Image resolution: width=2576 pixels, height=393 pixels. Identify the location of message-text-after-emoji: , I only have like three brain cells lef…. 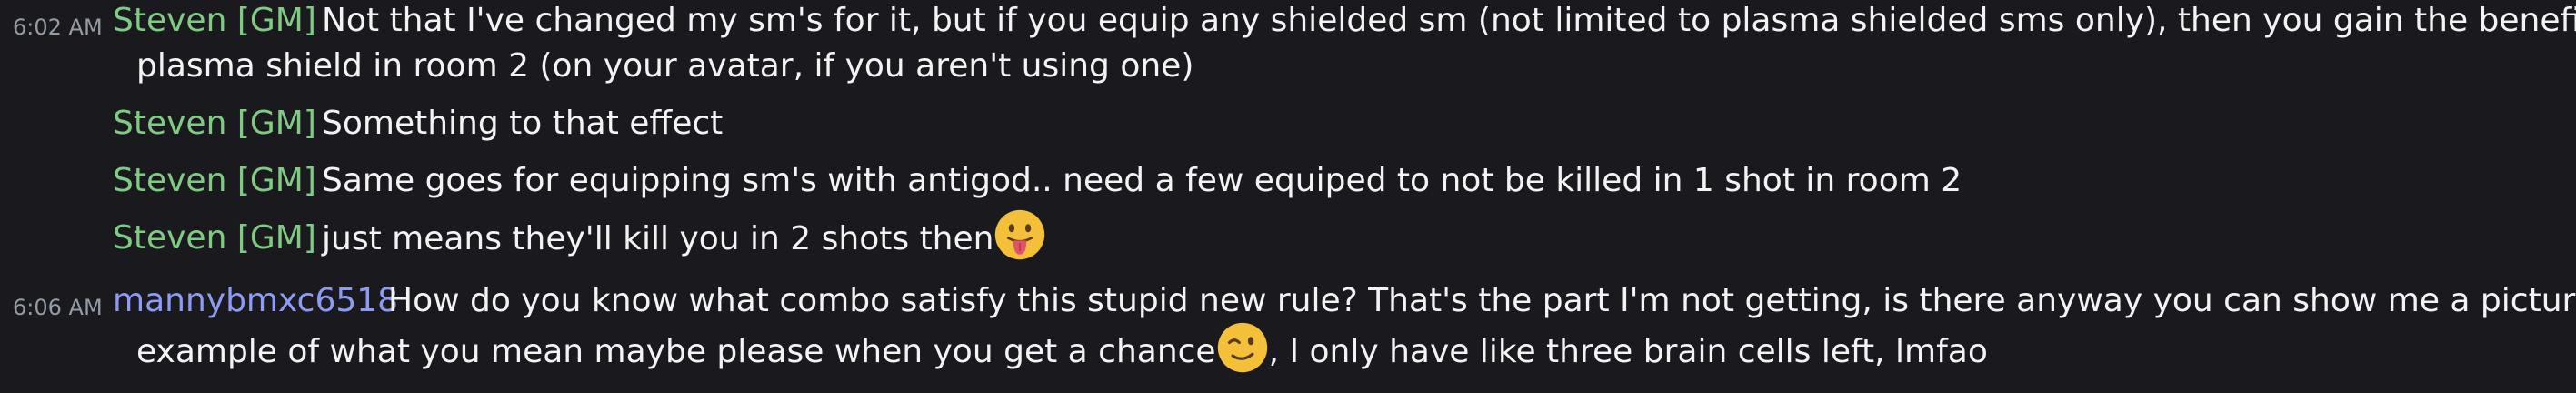
(1628, 351).